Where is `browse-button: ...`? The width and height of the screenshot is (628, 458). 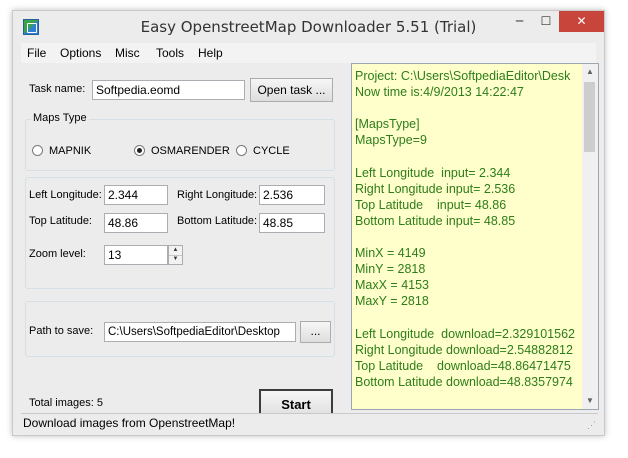 browse-button: ... is located at coordinates (315, 332).